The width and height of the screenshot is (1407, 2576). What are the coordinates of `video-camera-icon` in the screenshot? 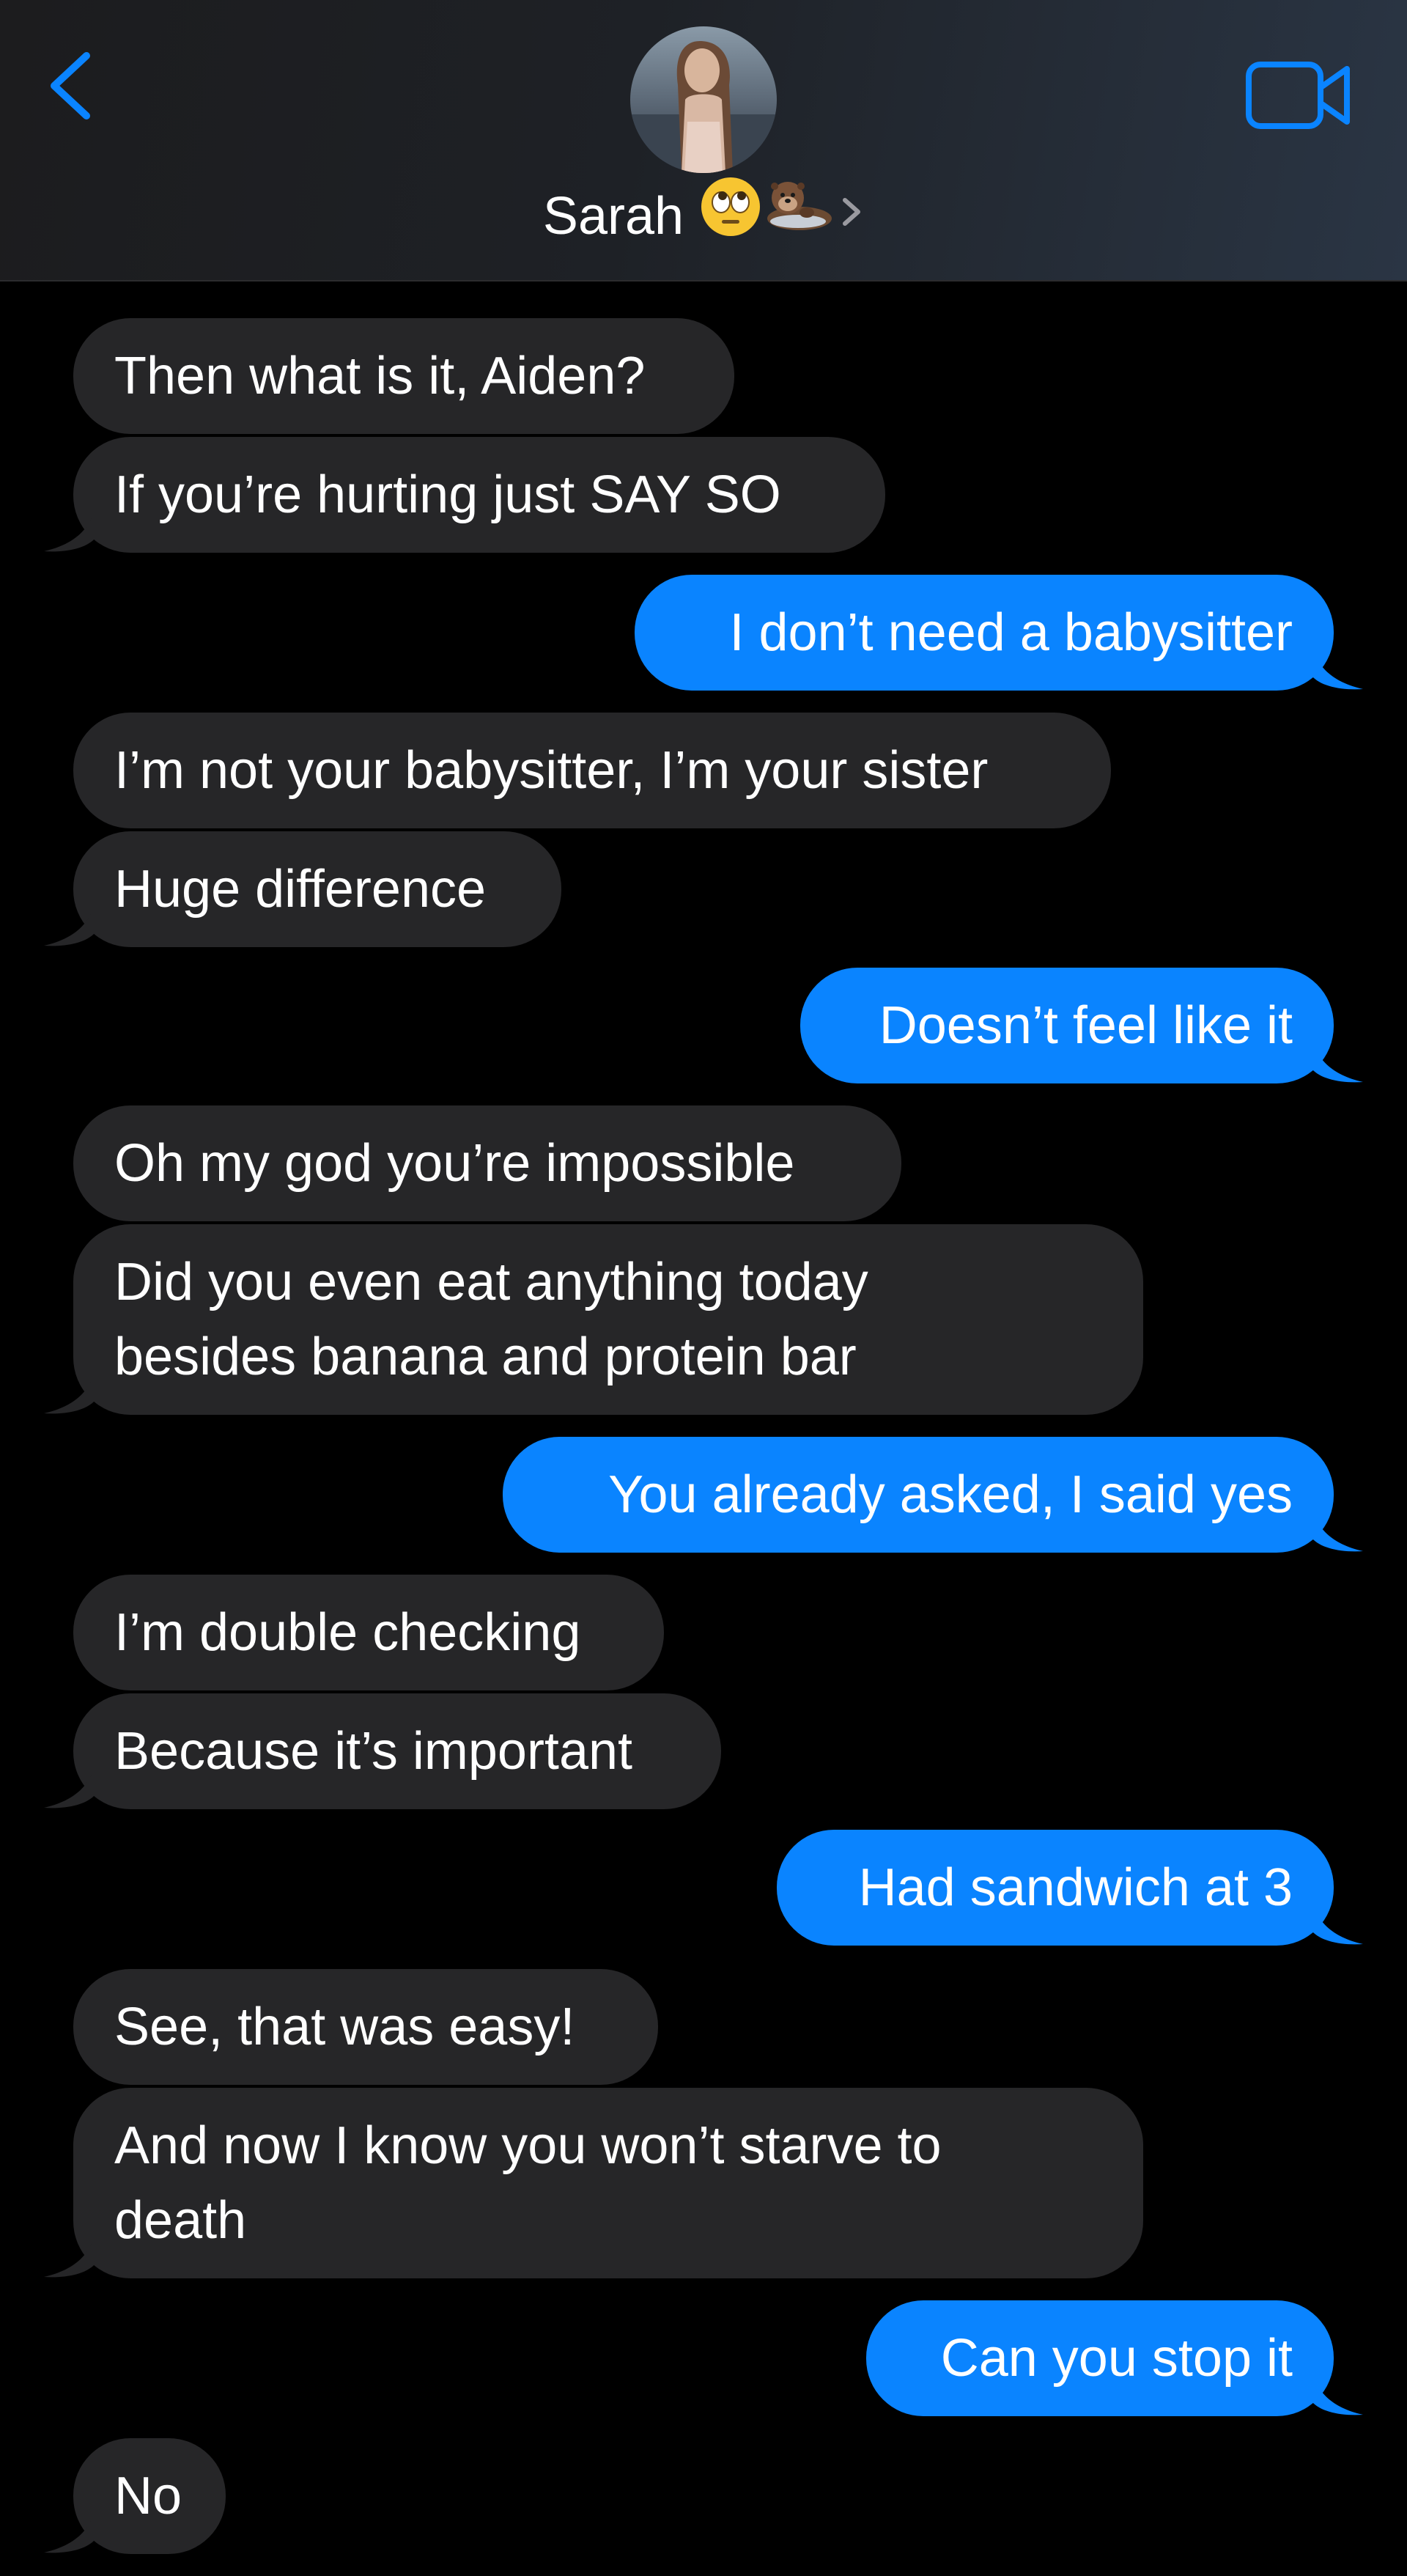 It's located at (1298, 95).